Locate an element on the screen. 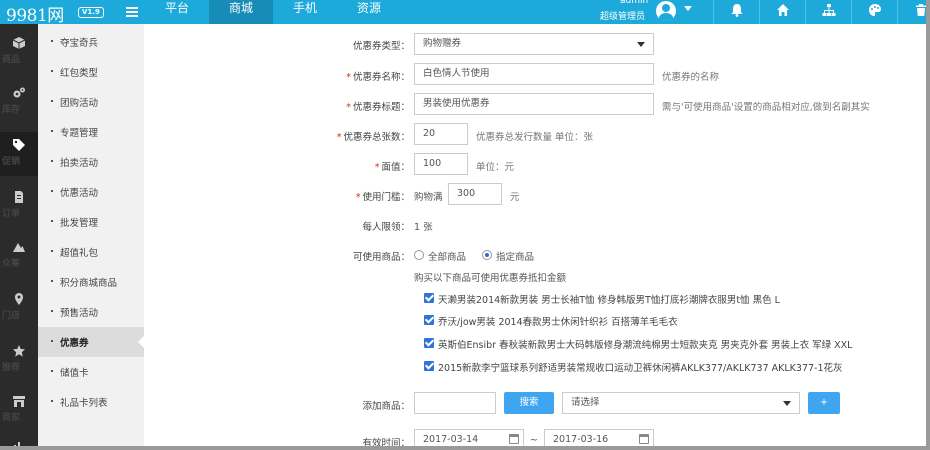 The height and width of the screenshot is (450, 930). add-product-button: + is located at coordinates (824, 403).